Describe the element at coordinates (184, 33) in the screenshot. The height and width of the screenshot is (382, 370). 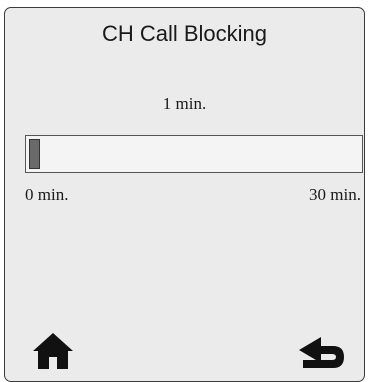
I see `page-title: CH Call Blocking` at that location.